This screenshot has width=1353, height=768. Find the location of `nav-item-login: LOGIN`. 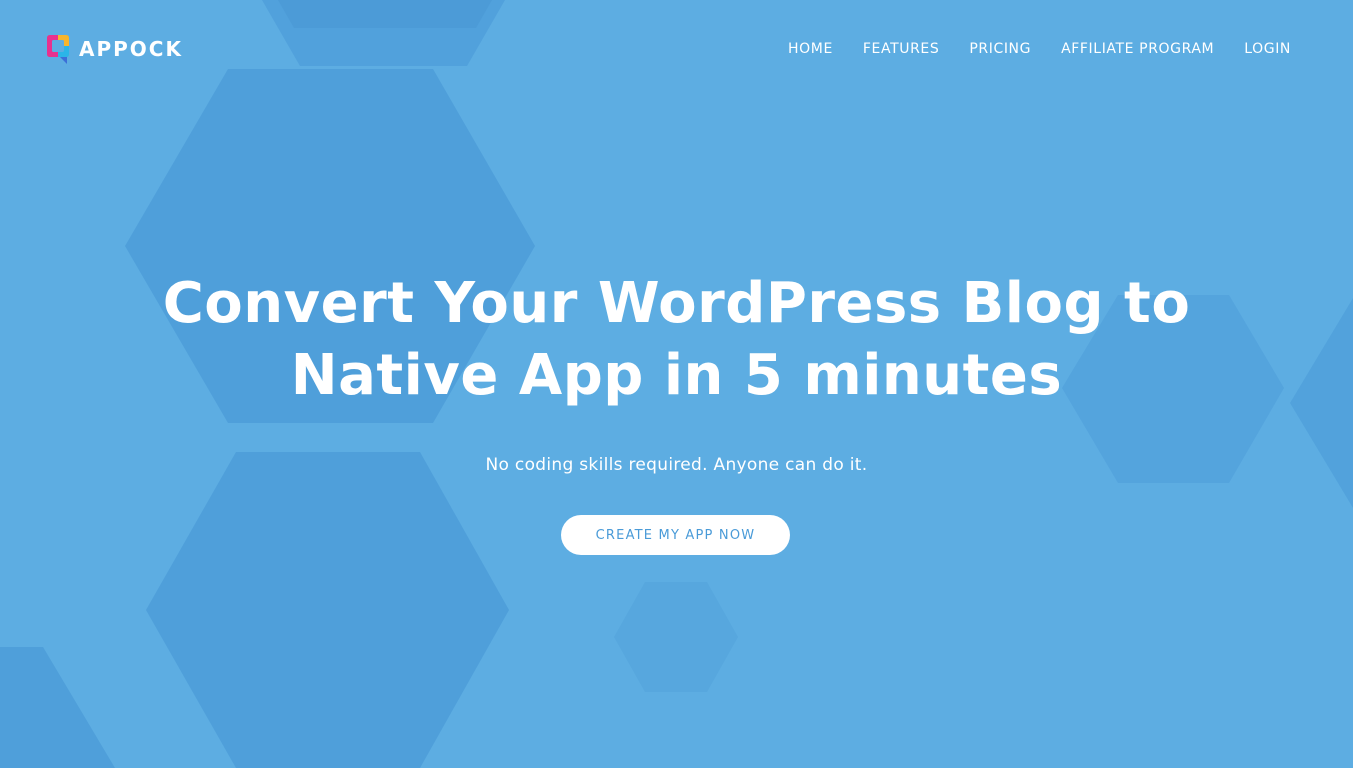

nav-item-login: LOGIN is located at coordinates (1267, 49).